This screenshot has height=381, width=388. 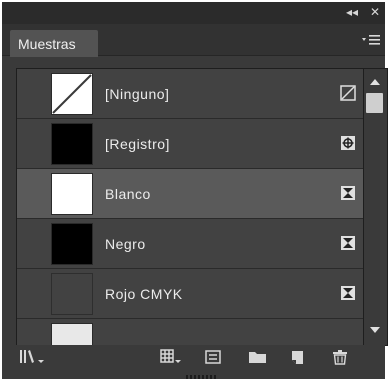 I want to click on none-swatch-icon, so click(x=348, y=93).